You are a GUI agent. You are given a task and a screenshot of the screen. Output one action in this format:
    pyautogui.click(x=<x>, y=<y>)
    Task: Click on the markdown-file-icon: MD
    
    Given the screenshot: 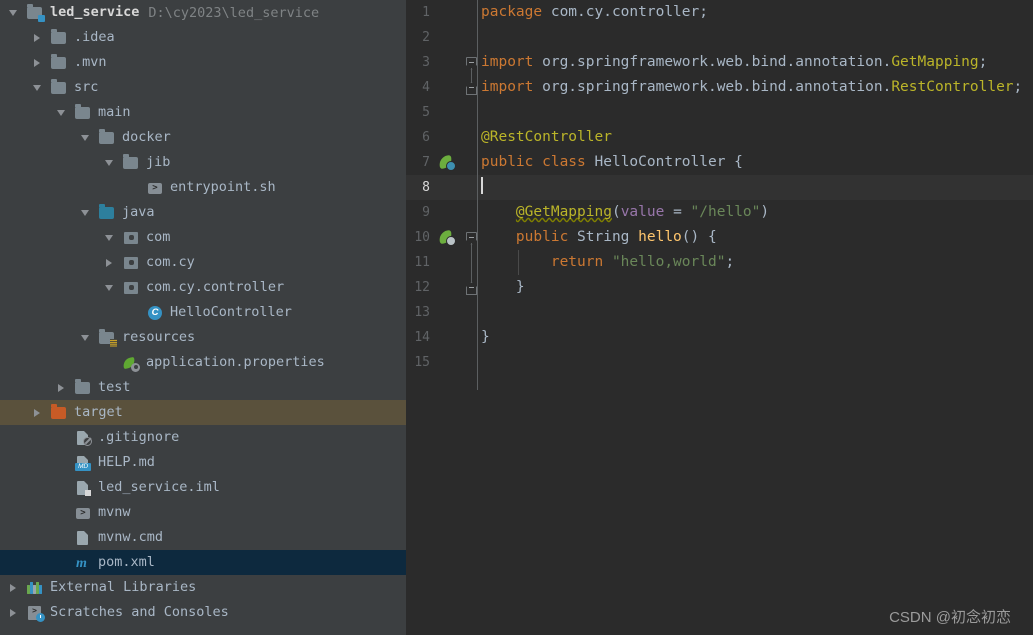 What is the action you would take?
    pyautogui.click(x=83, y=463)
    